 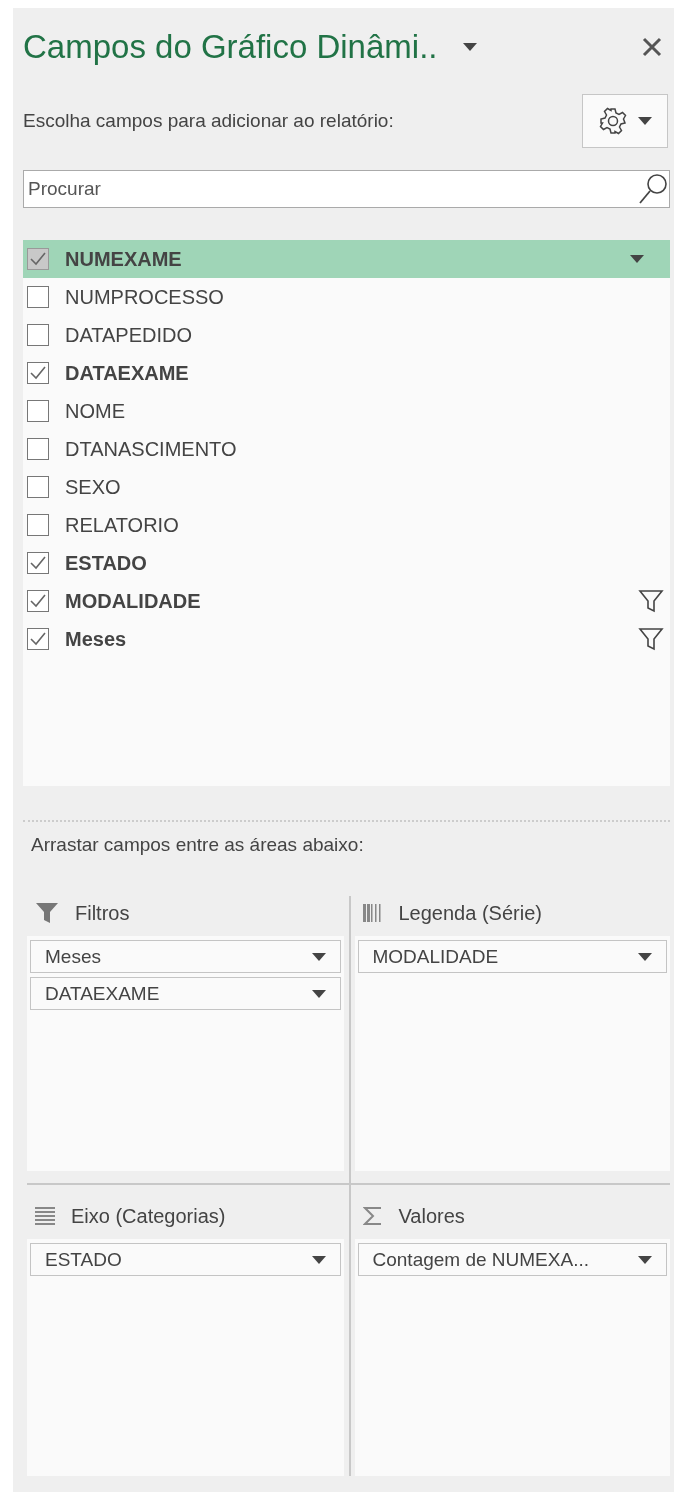 What do you see at coordinates (653, 189) in the screenshot?
I see `search-icon` at bounding box center [653, 189].